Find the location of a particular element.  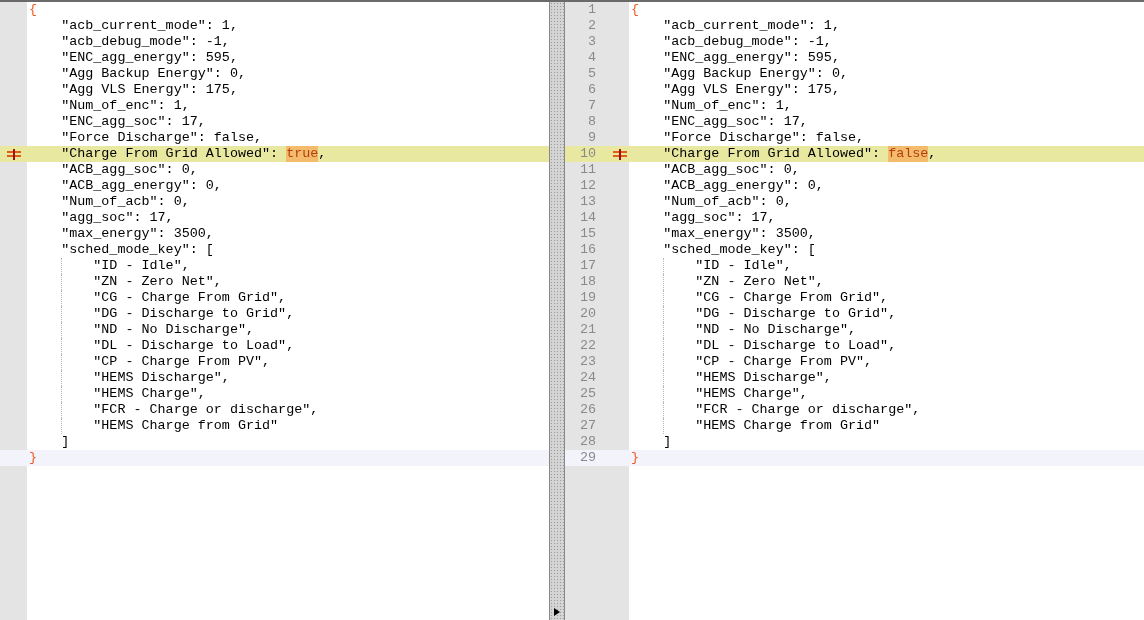

line-number: 20 is located at coordinates (587, 314).